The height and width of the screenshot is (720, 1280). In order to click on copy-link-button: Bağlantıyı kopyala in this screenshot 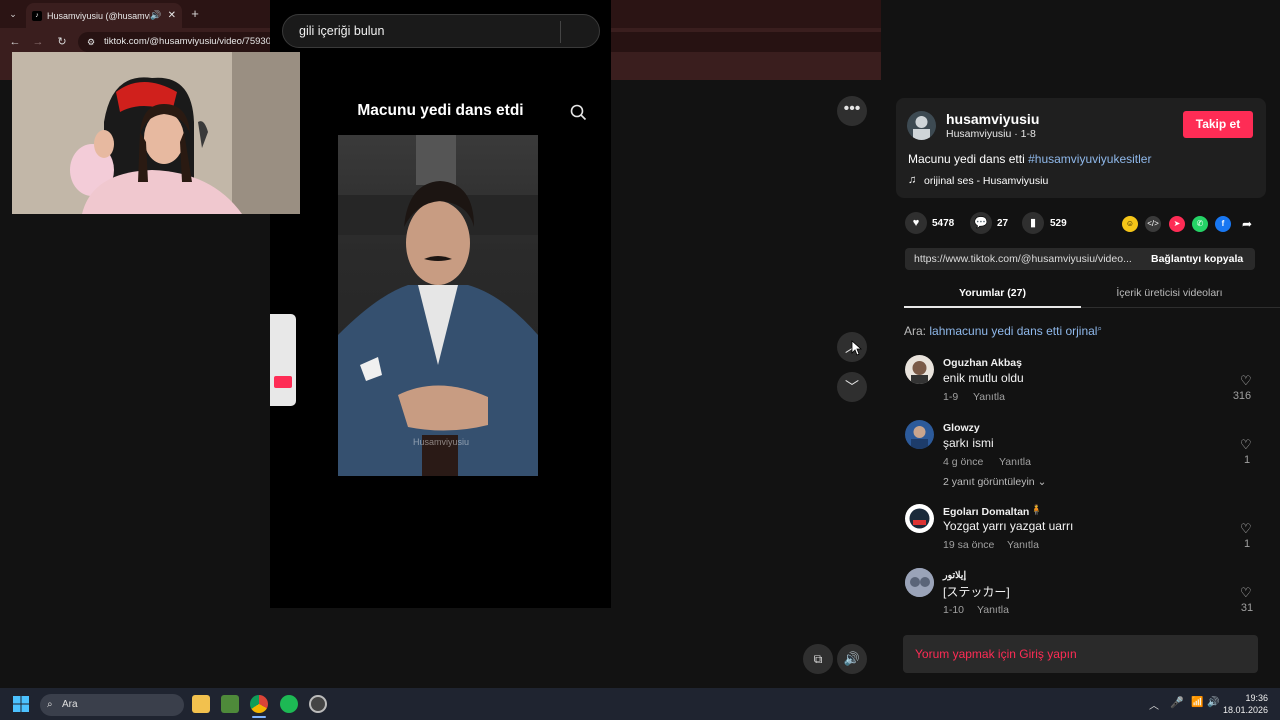, I will do `click(1197, 259)`.